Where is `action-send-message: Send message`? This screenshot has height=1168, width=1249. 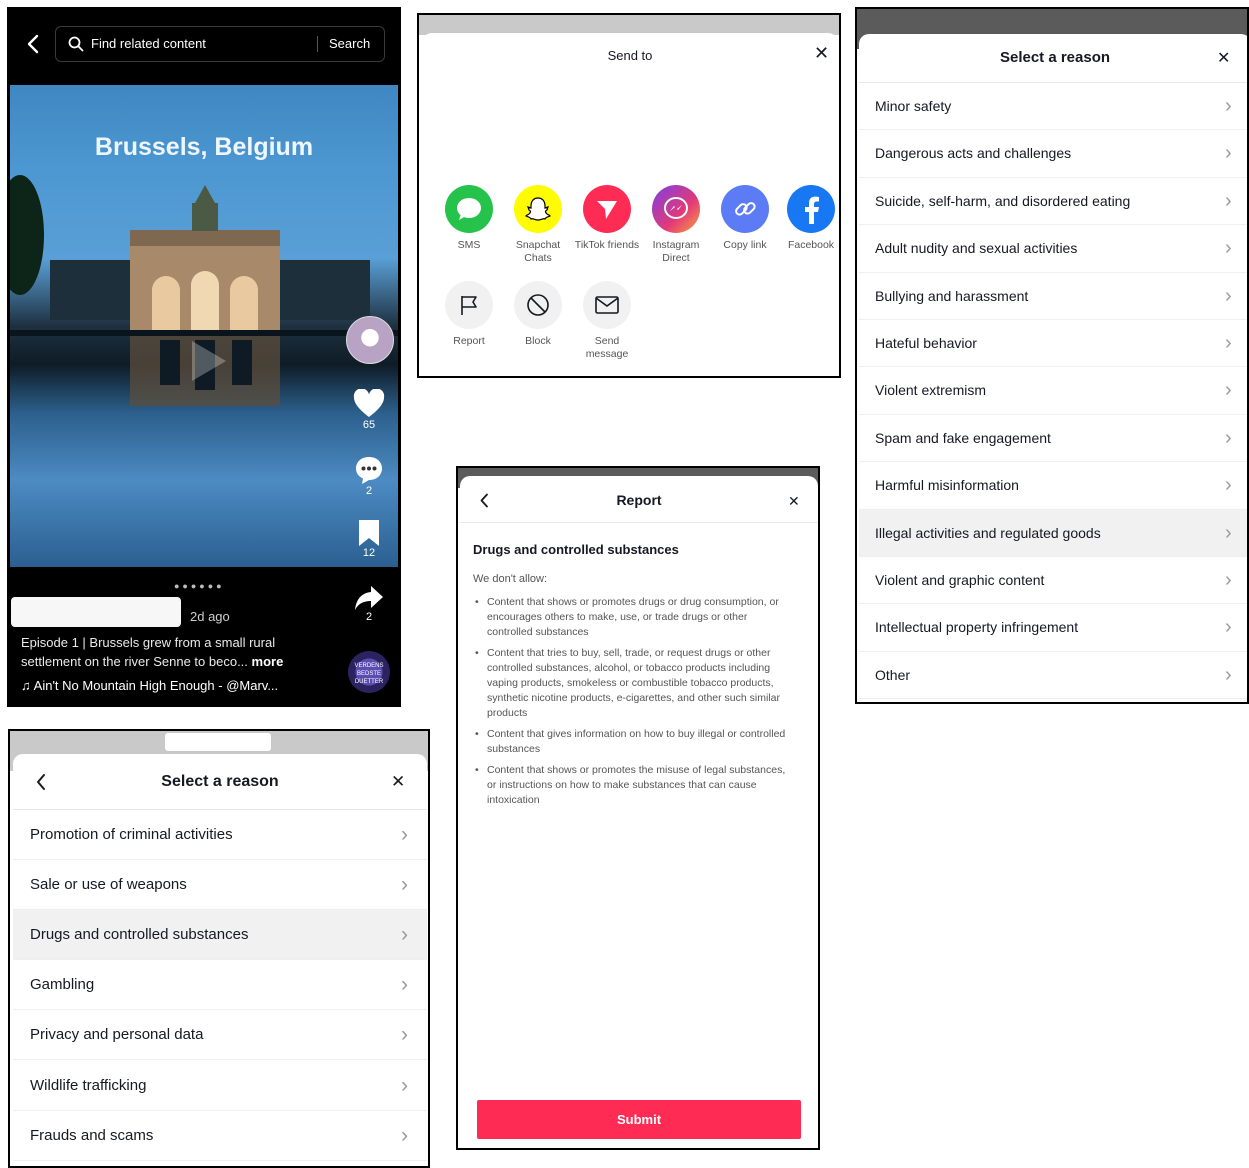 action-send-message: Send message is located at coordinates (607, 321).